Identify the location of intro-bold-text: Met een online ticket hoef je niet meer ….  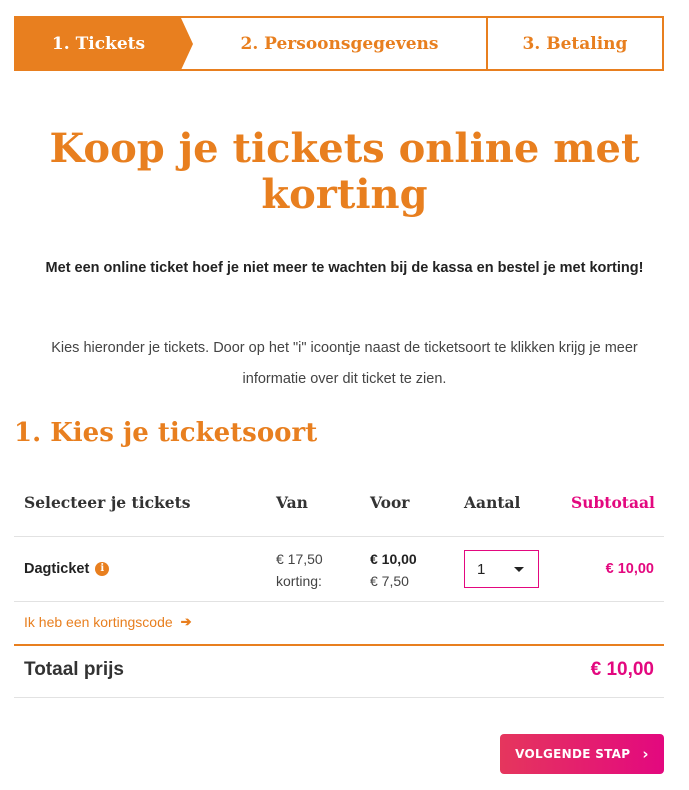
(344, 268).